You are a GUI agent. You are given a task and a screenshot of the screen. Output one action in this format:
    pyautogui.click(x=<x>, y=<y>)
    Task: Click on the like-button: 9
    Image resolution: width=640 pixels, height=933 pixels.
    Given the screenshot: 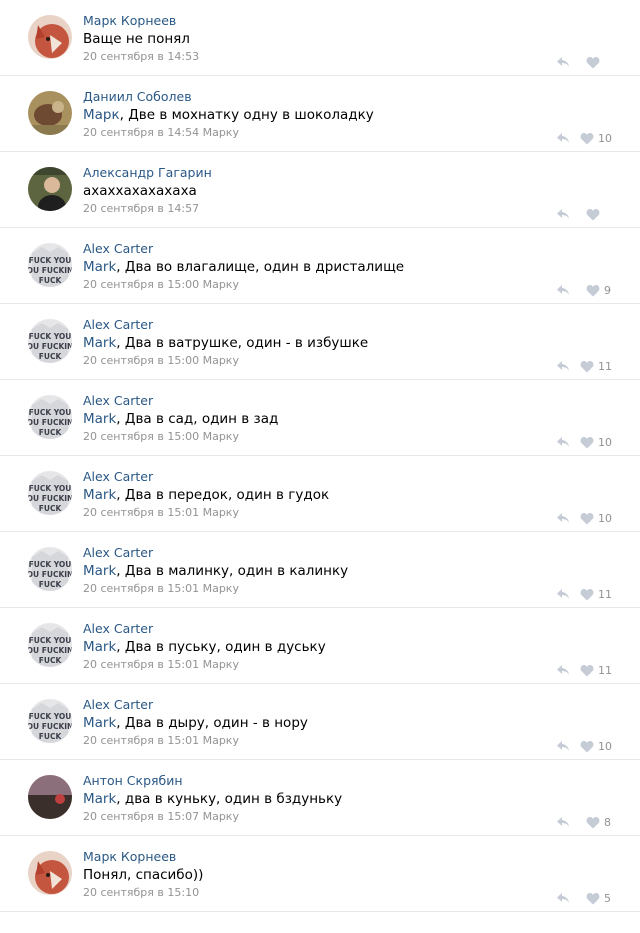 What is the action you would take?
    pyautogui.click(x=599, y=290)
    